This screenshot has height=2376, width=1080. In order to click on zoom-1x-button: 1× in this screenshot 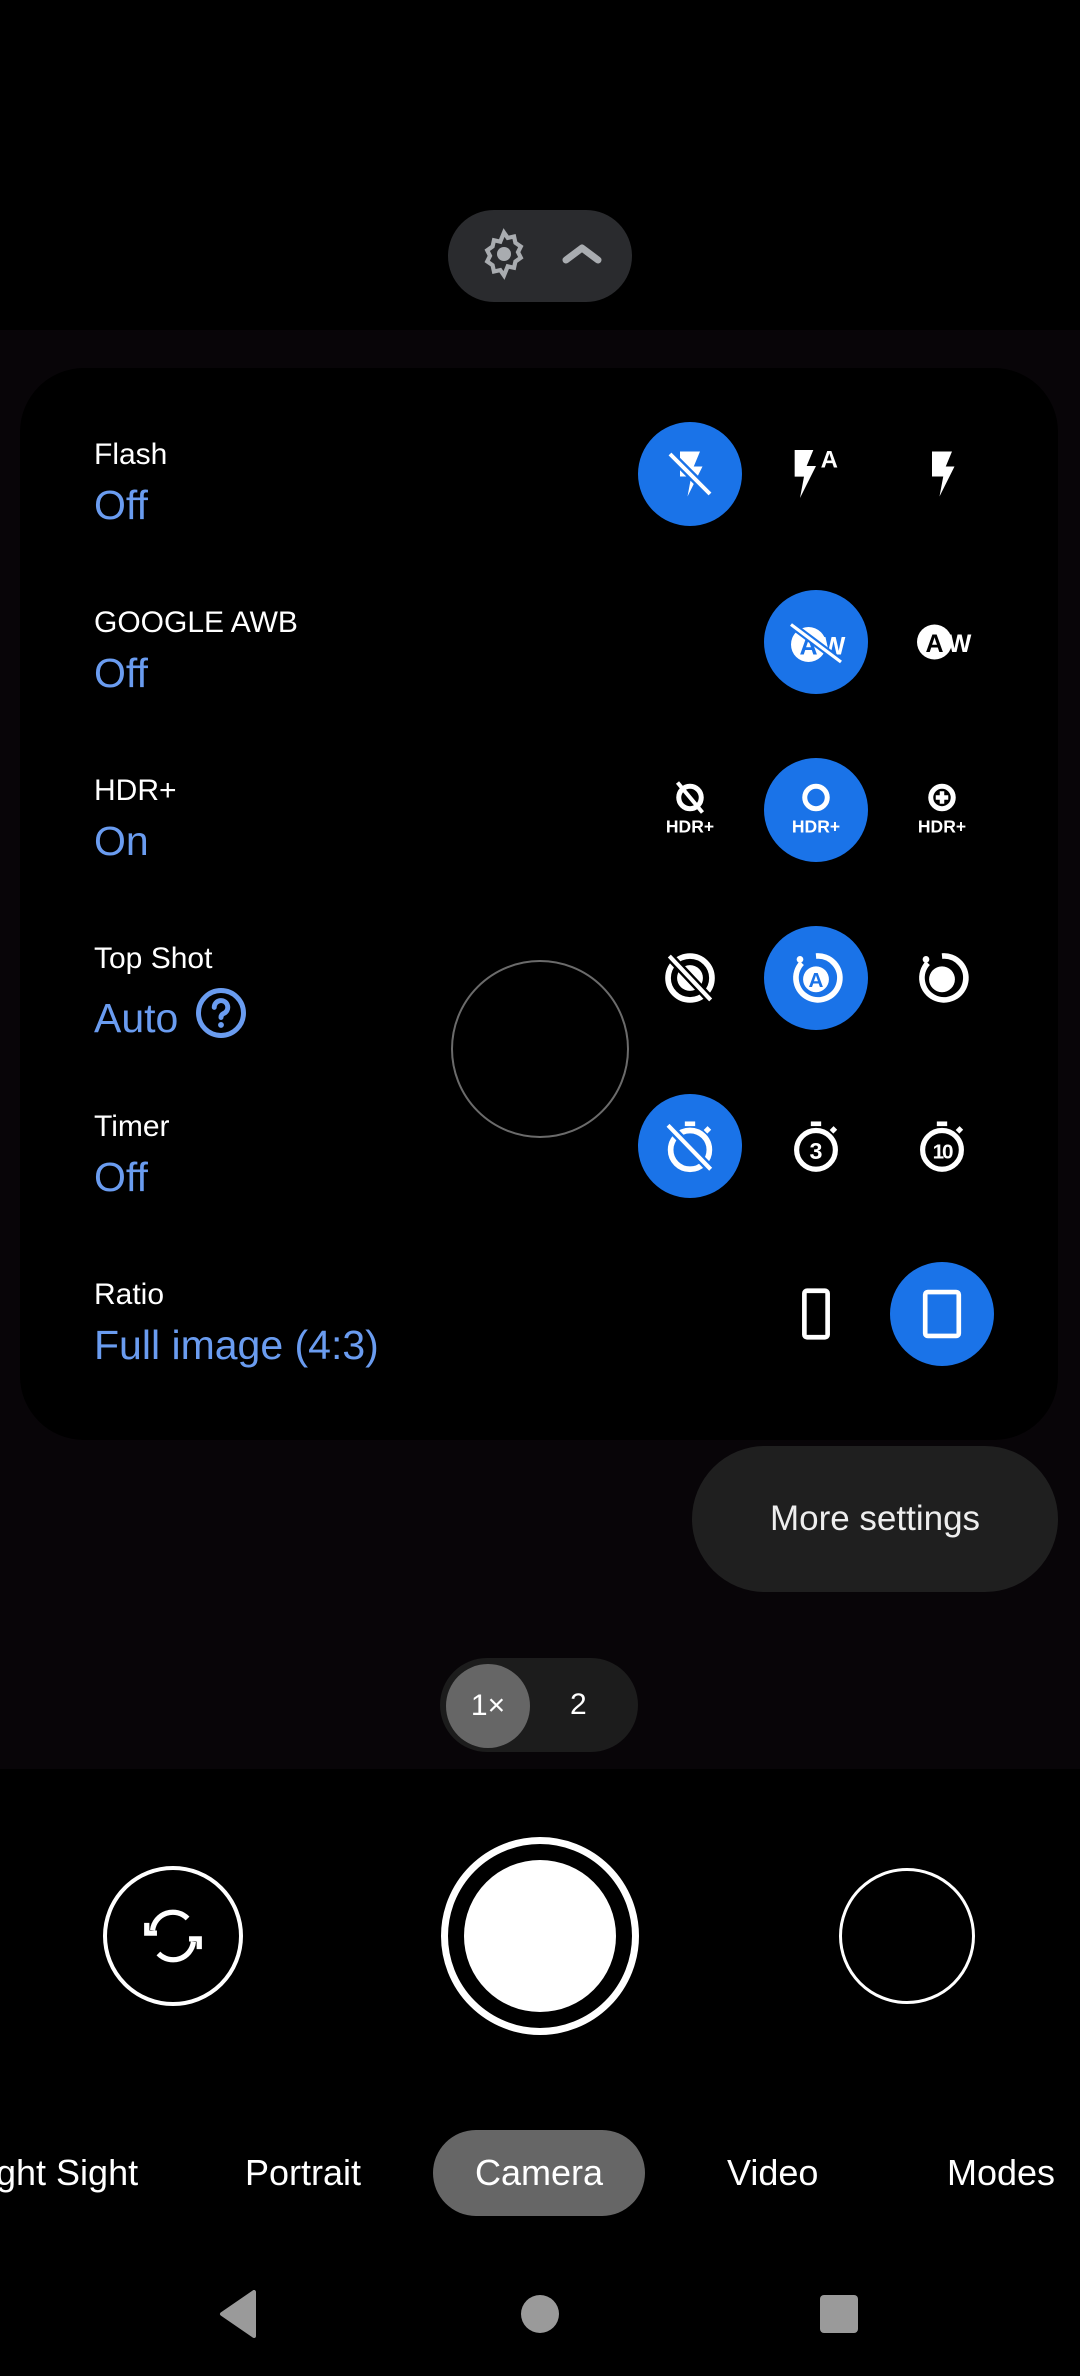, I will do `click(488, 1706)`.